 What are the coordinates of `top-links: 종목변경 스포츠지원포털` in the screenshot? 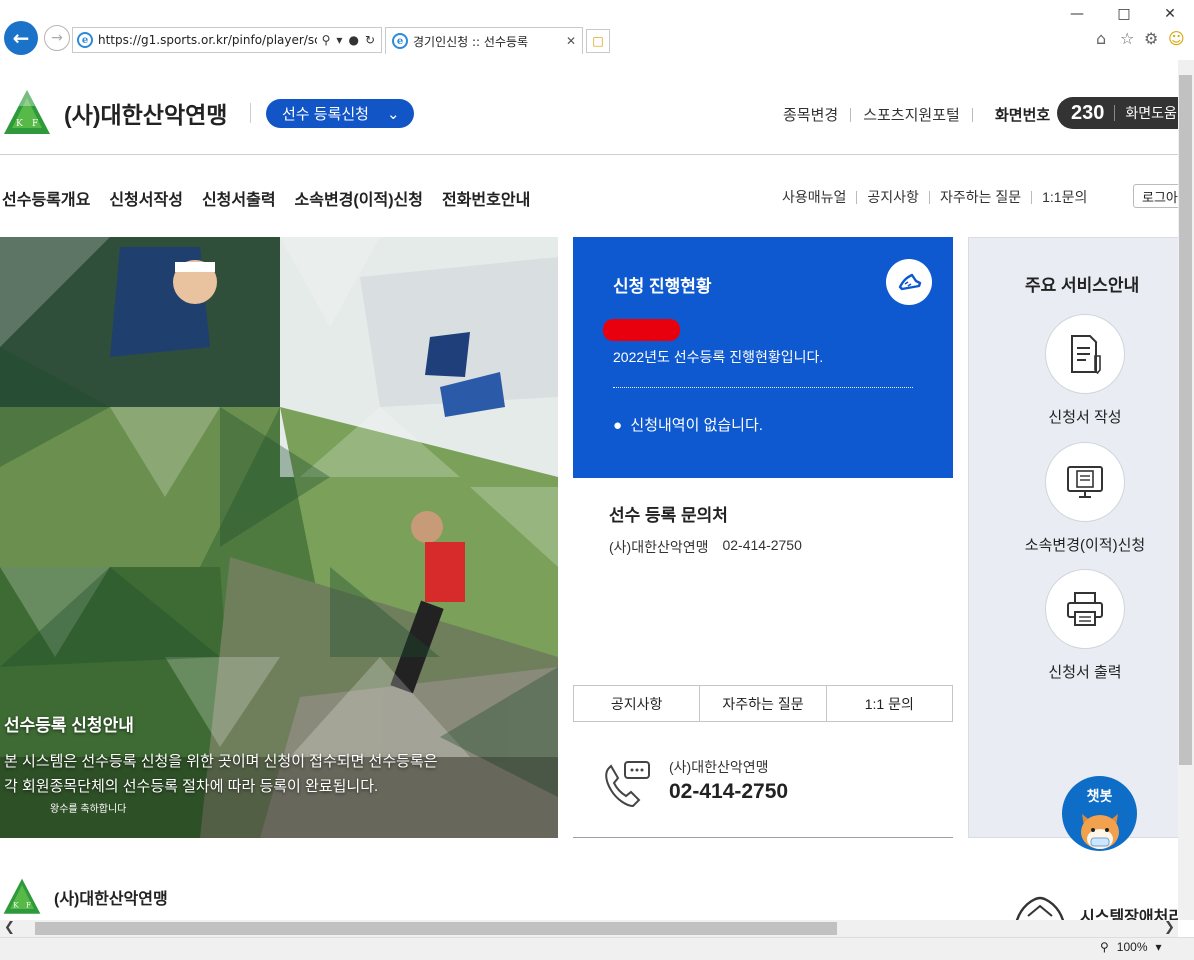 It's located at (884, 114).